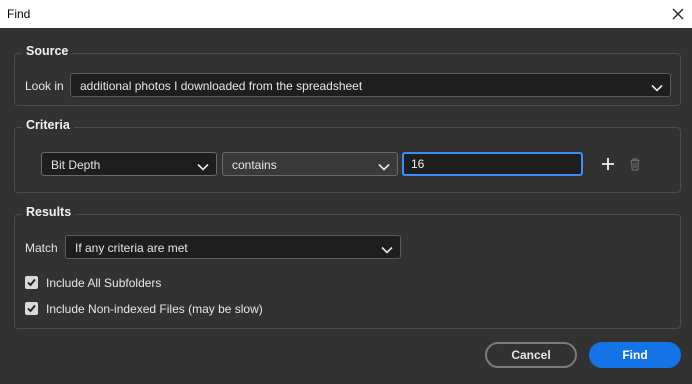 The width and height of the screenshot is (692, 384). What do you see at coordinates (47, 51) in the screenshot?
I see `source-legend: Source` at bounding box center [47, 51].